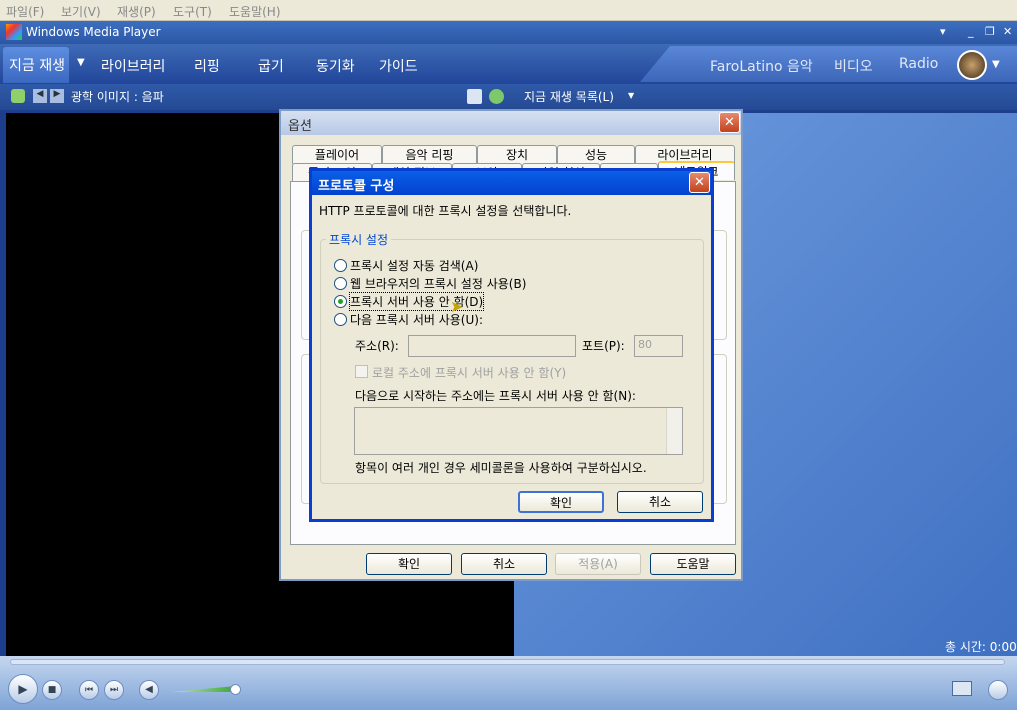  What do you see at coordinates (658, 346) in the screenshot?
I see `port-input: 80` at bounding box center [658, 346].